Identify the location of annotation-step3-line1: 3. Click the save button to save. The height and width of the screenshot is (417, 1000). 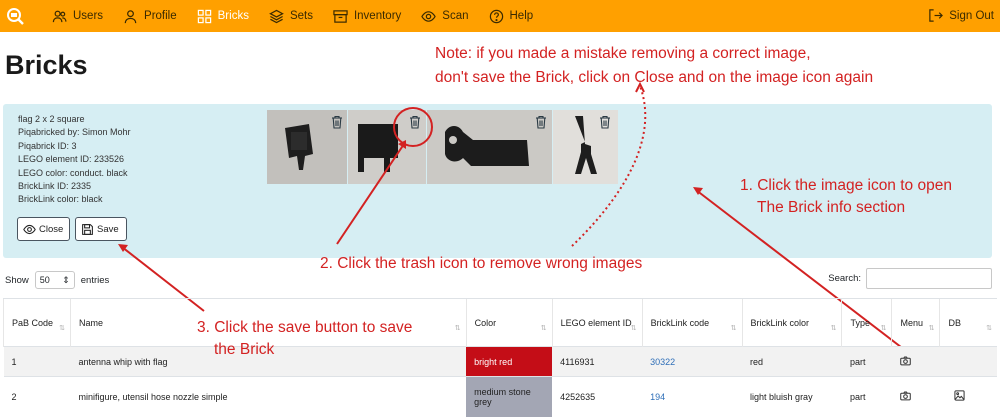
(305, 327).